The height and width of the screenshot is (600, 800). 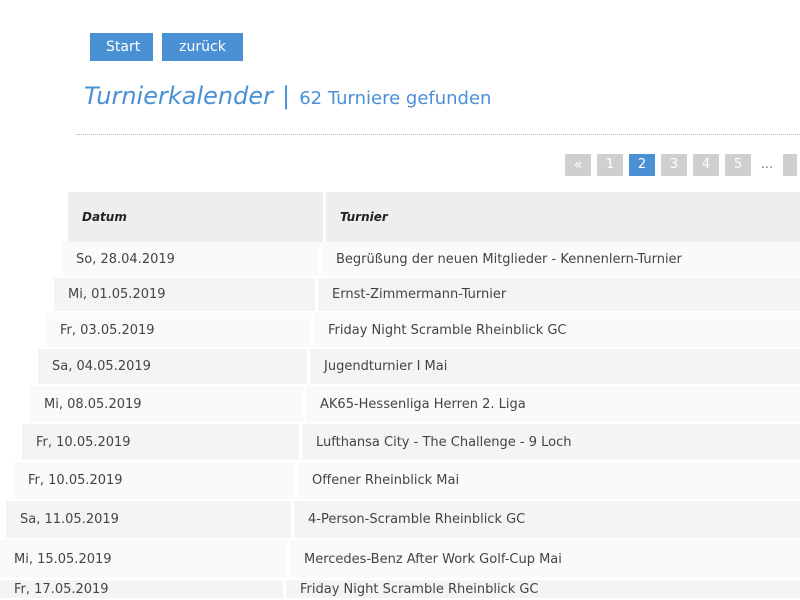 I want to click on table-row: Fr, 10.05.2019 Offener Rheinblick Mai, so click(x=407, y=480).